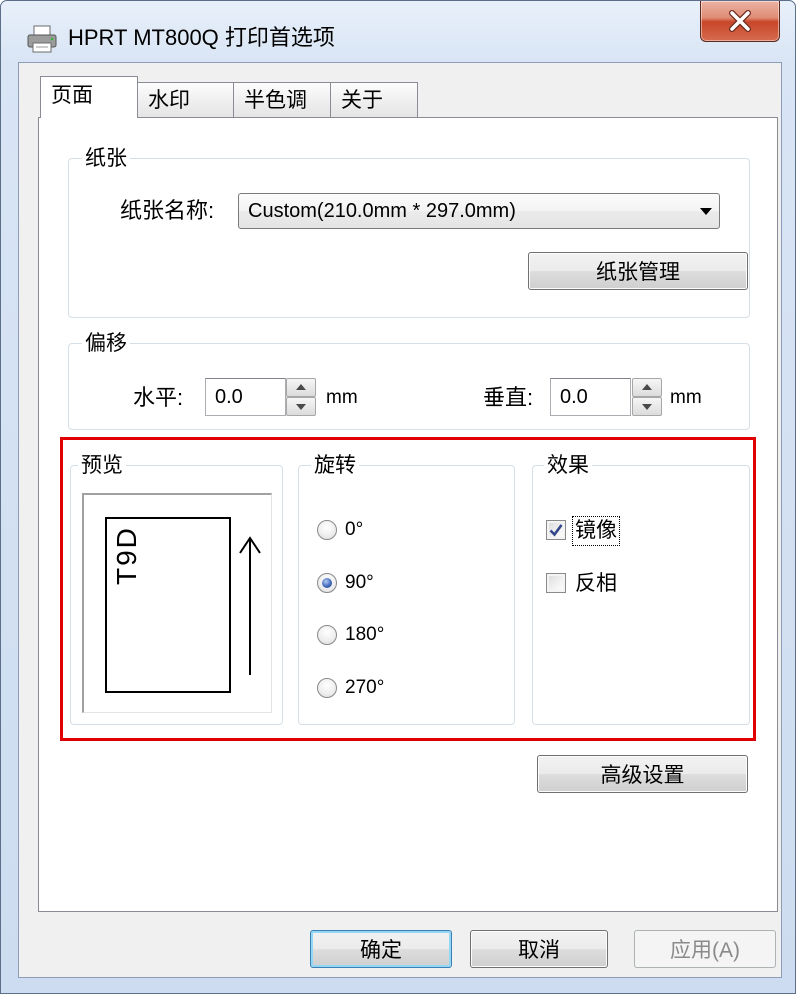 This screenshot has height=994, width=796. What do you see at coordinates (106, 344) in the screenshot?
I see `offset-group-label: 偏移` at bounding box center [106, 344].